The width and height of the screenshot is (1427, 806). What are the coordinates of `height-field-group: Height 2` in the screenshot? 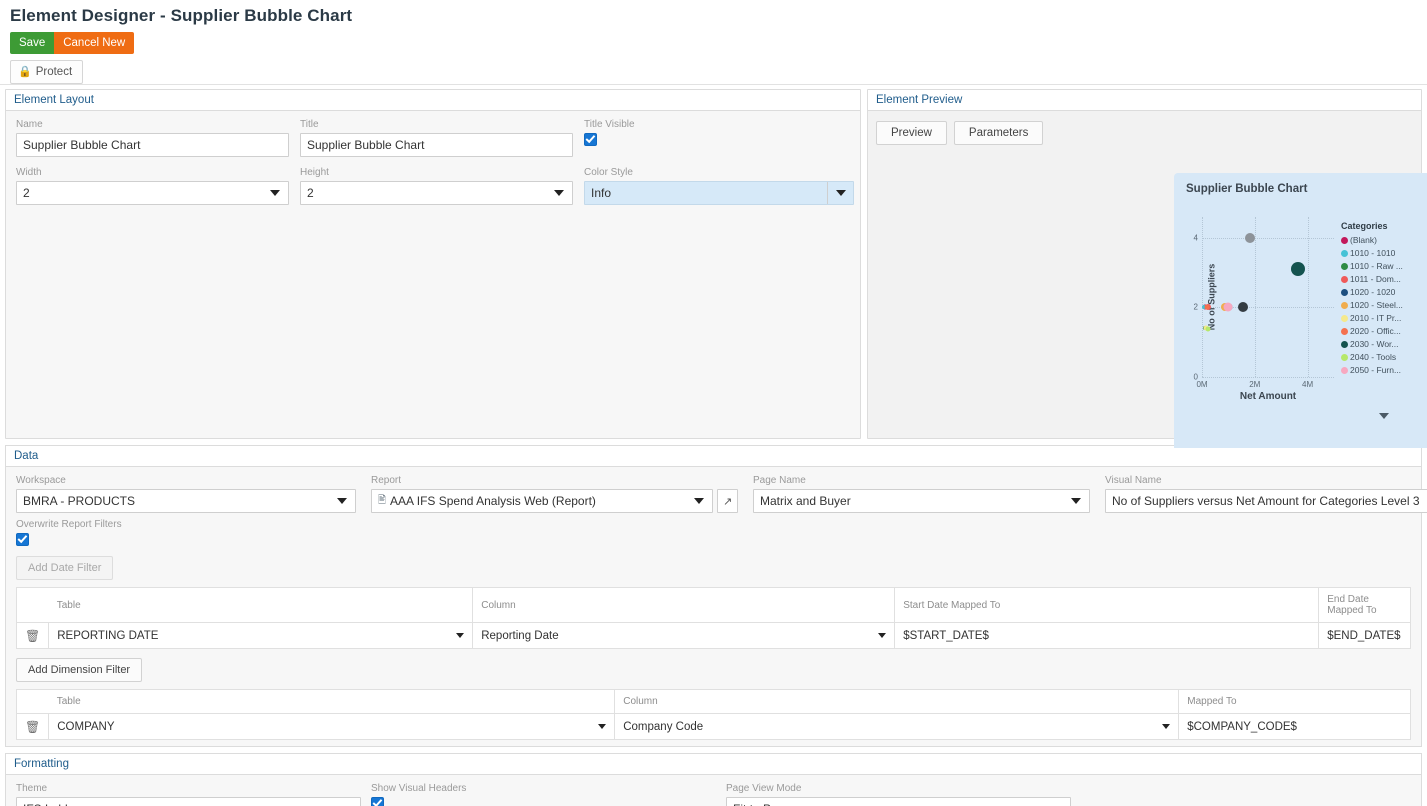 It's located at (436, 186).